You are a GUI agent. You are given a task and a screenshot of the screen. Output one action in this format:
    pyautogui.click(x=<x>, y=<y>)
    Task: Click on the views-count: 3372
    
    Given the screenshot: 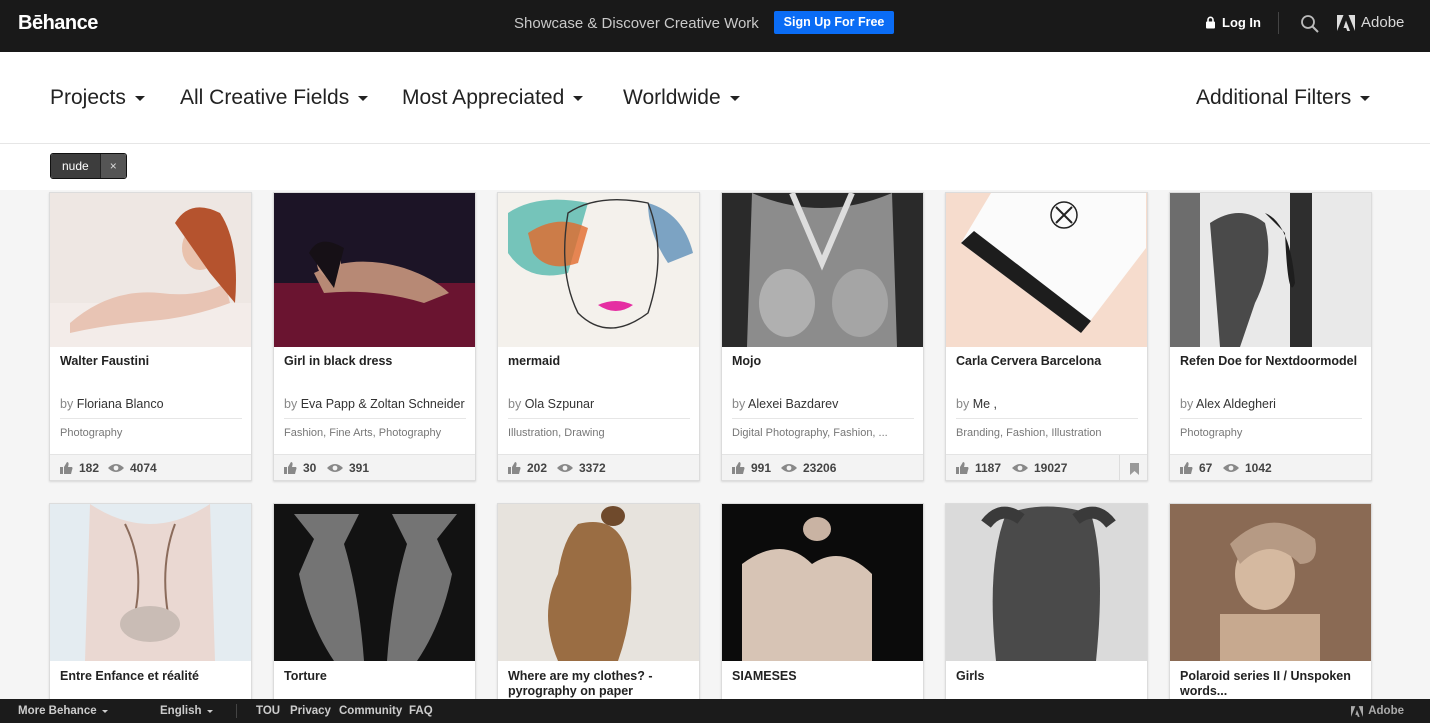 What is the action you would take?
    pyautogui.click(x=592, y=468)
    